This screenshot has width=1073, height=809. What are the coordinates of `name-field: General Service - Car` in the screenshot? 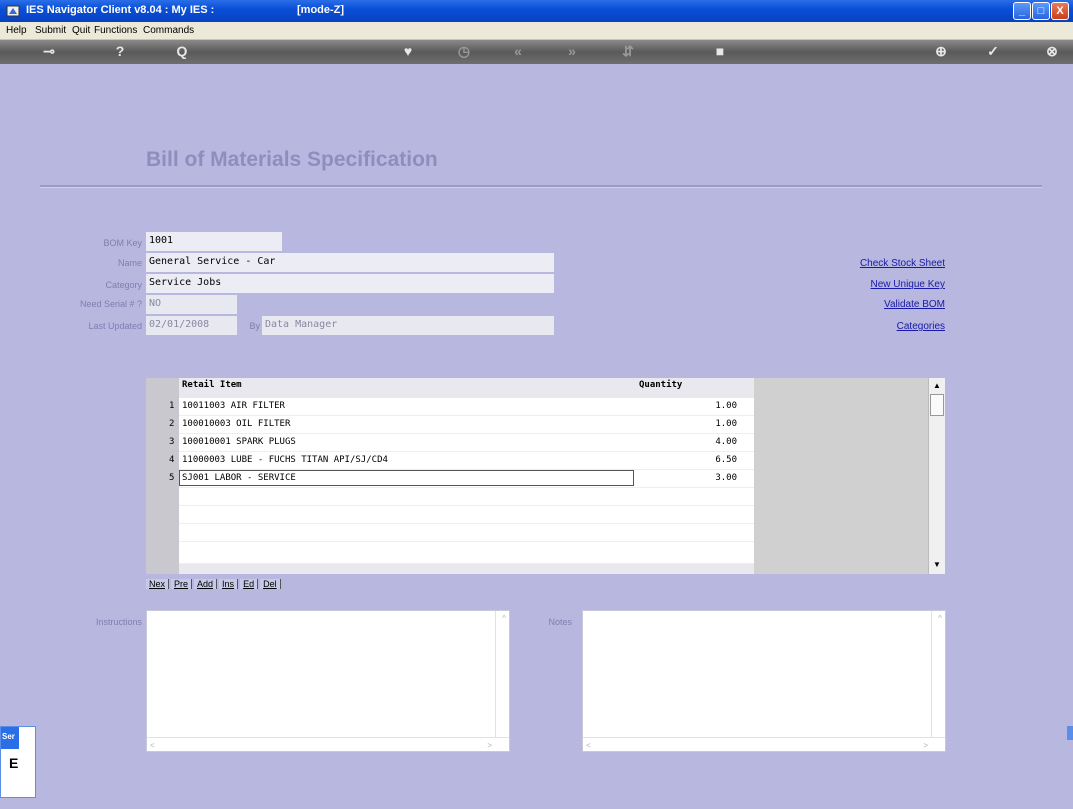 It's located at (350, 262).